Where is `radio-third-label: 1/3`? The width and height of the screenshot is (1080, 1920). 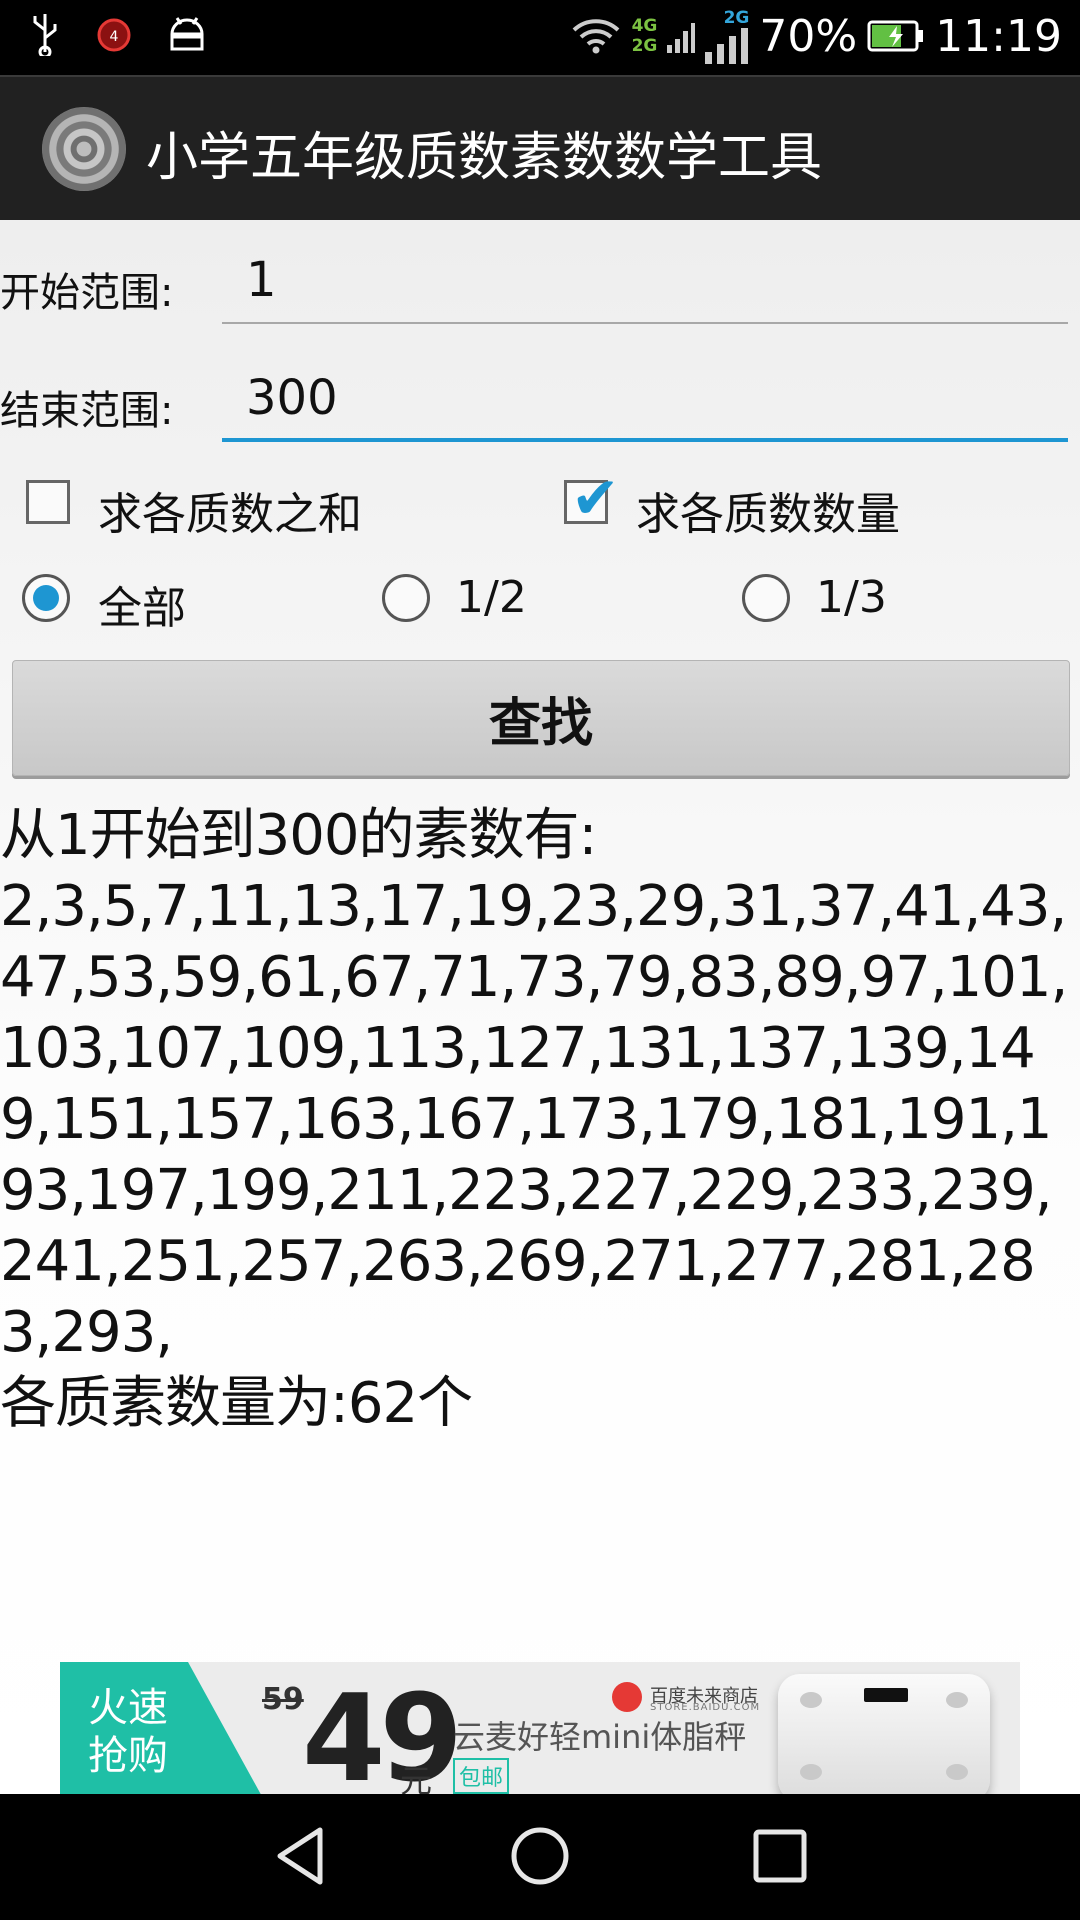 radio-third-label: 1/3 is located at coordinates (851, 597).